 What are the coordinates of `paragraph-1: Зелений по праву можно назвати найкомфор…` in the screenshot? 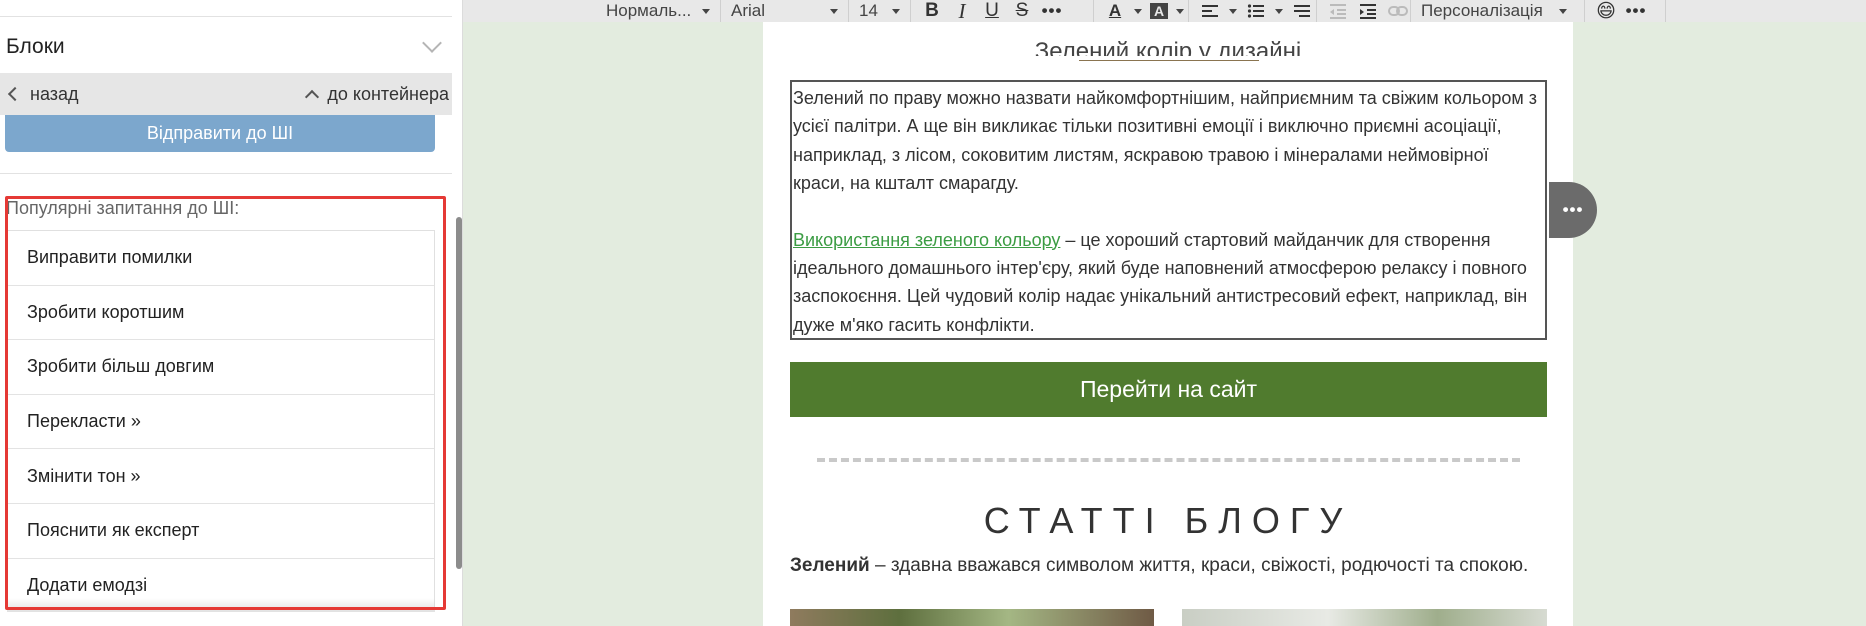 It's located at (1165, 141).